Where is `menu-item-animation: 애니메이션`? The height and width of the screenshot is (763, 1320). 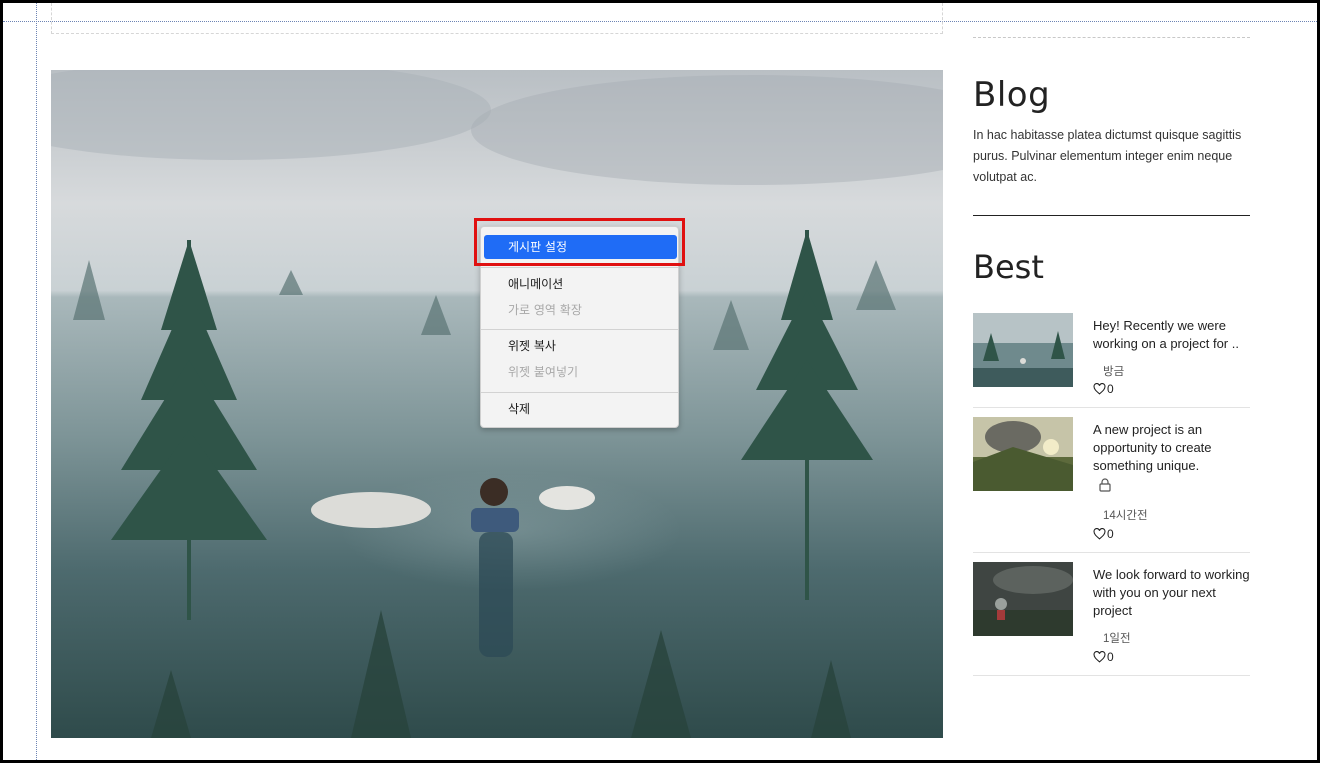
menu-item-animation: 애니메이션 is located at coordinates (580, 284).